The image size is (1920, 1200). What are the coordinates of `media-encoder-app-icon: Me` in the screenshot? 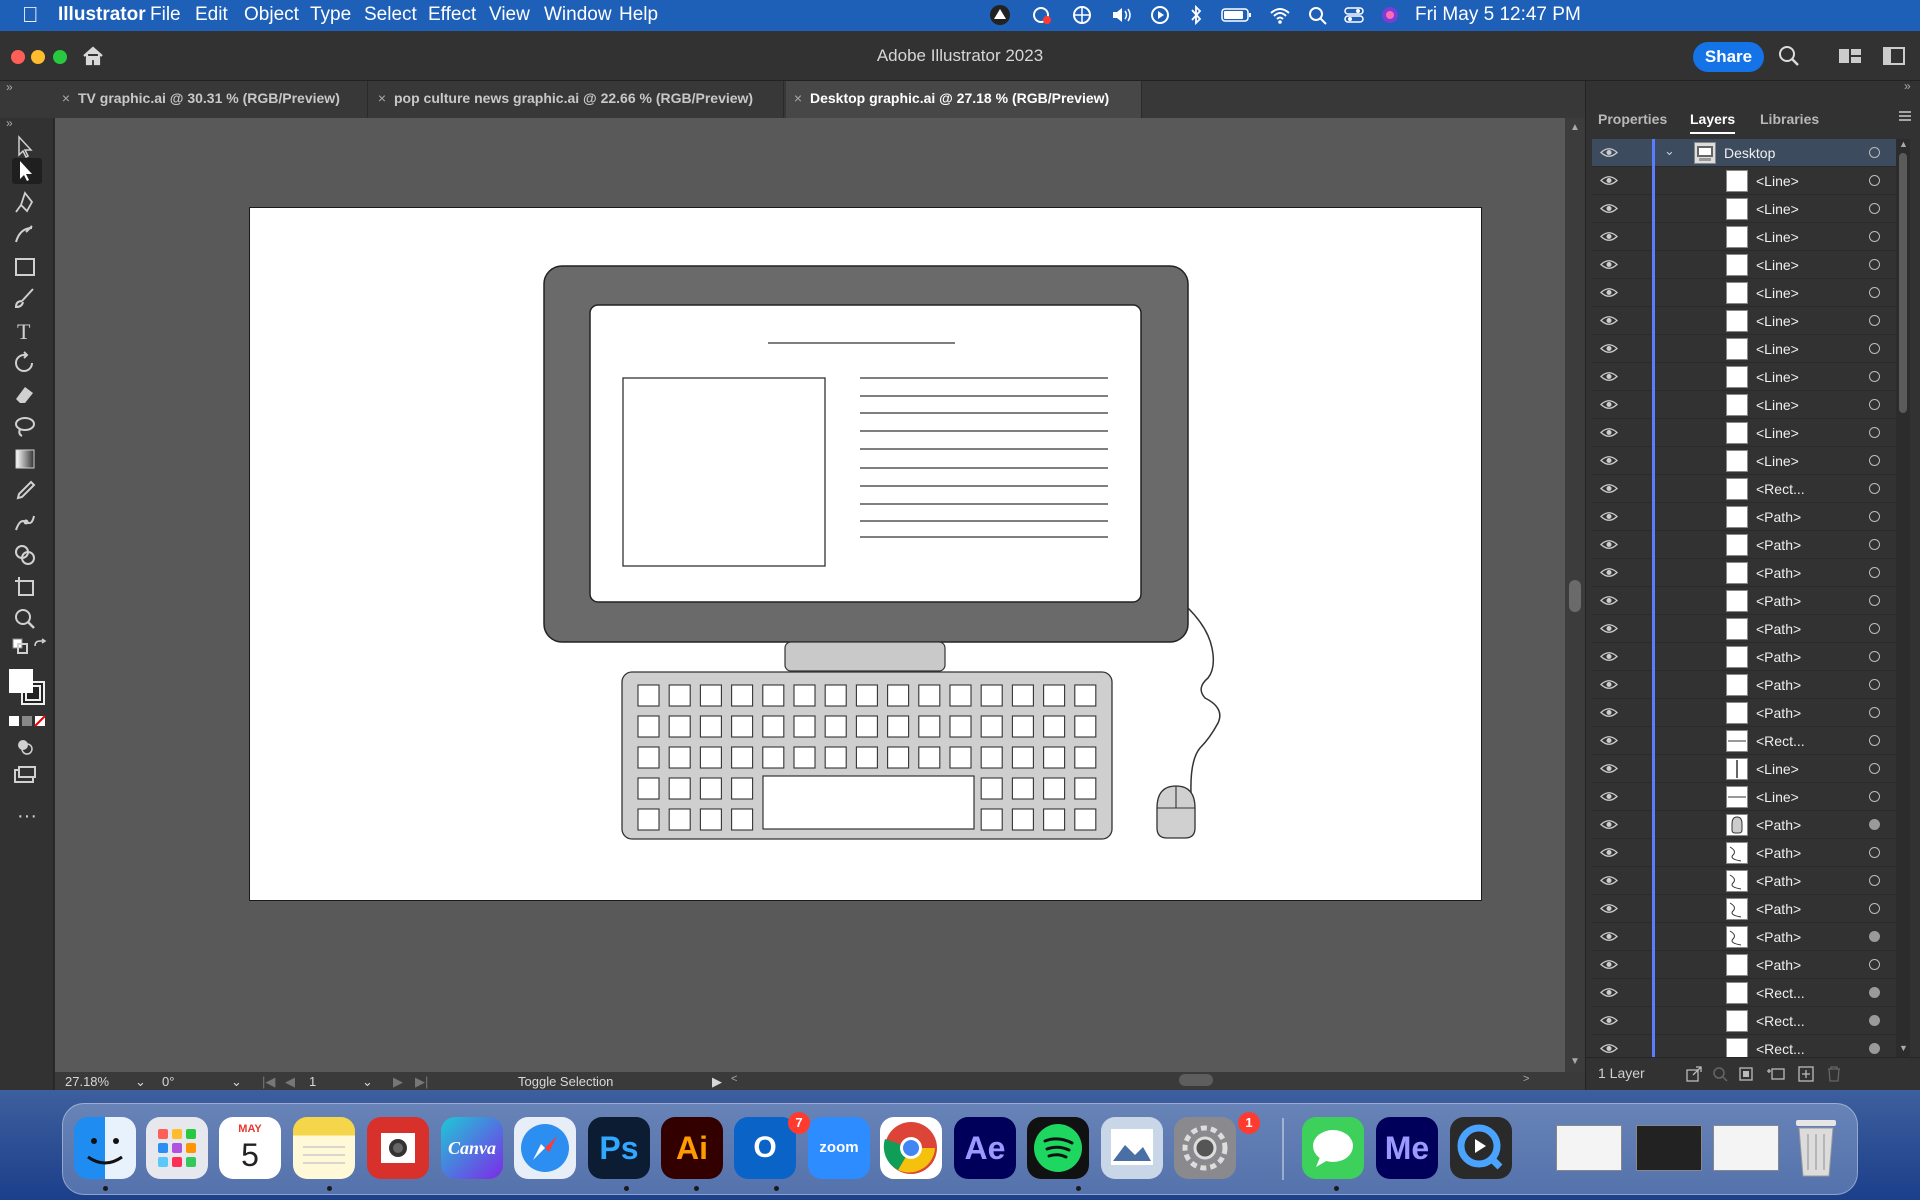 It's located at (1407, 1148).